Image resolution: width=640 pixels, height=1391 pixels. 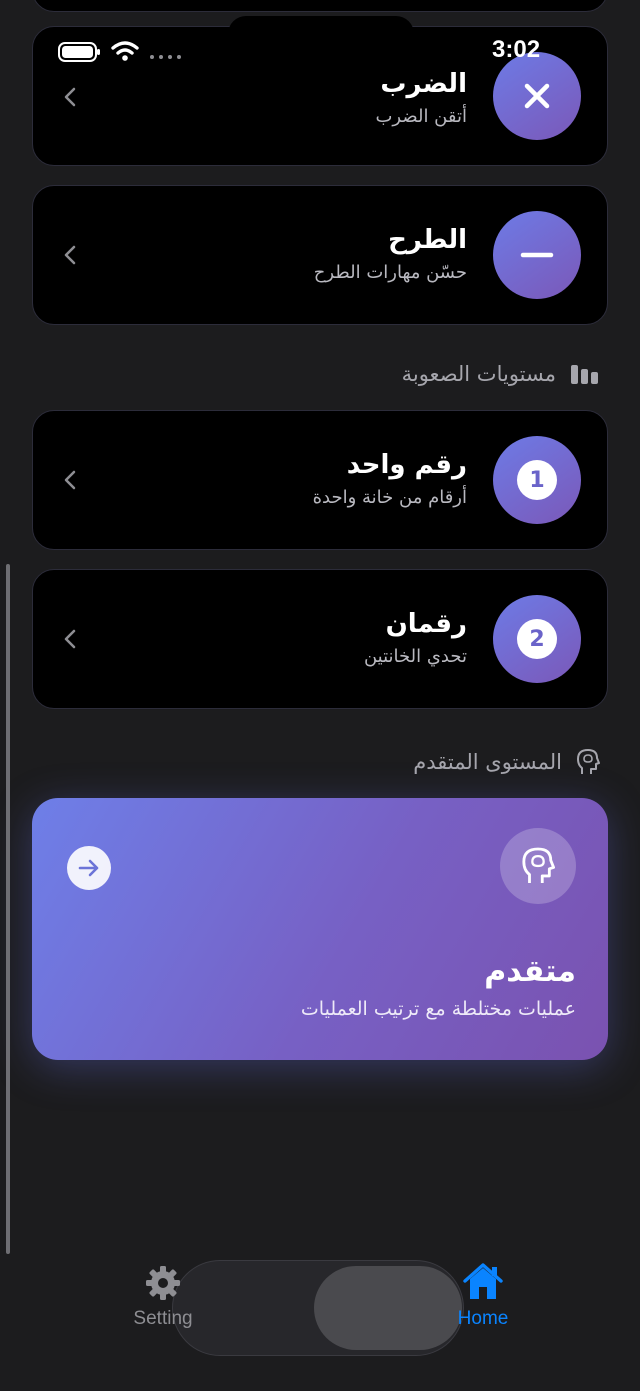 I want to click on operation-card-subtract: الطرح حسّن مهارات الطرح, so click(x=320, y=255).